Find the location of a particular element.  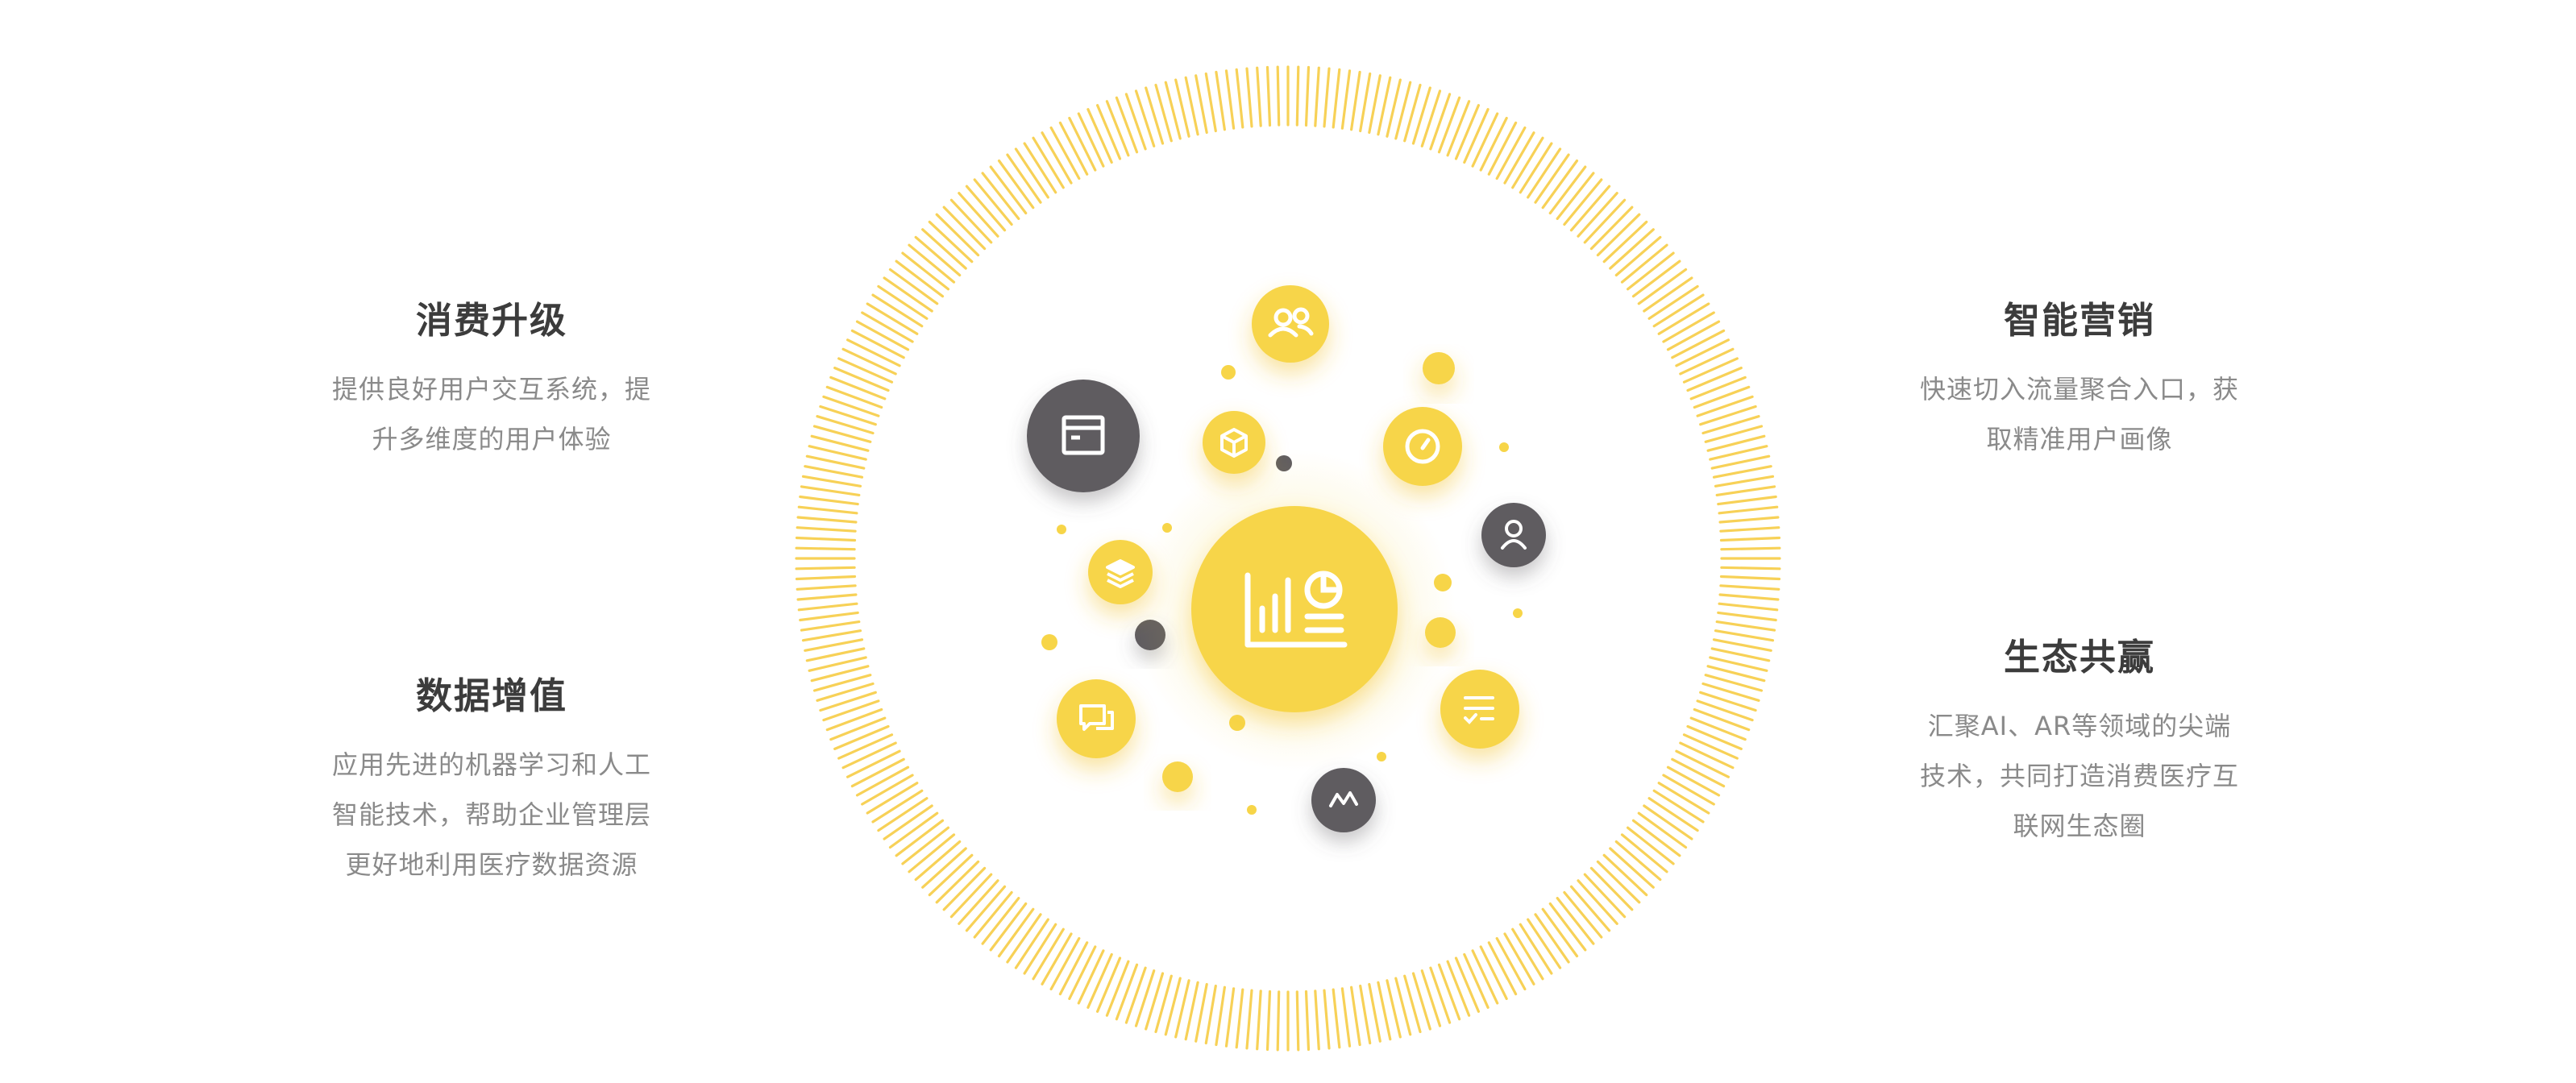

feature-description: 应用先进的机器学习和人工 智能技术，帮助企业管理层 更好地利用医疗数据资源 is located at coordinates (492, 815).